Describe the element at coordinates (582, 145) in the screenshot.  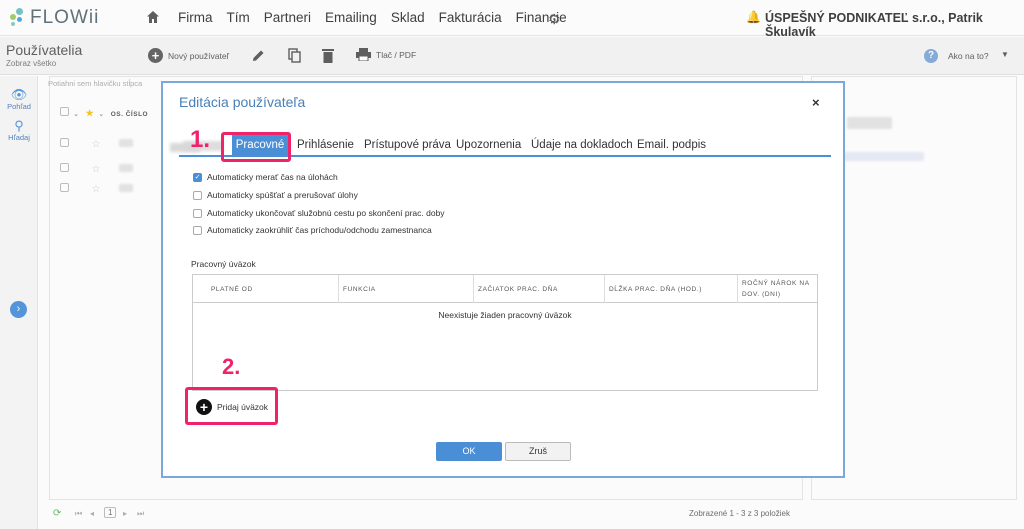
I see `tab-udaje-na-dokladoch: Údaje na dokladoch` at that location.